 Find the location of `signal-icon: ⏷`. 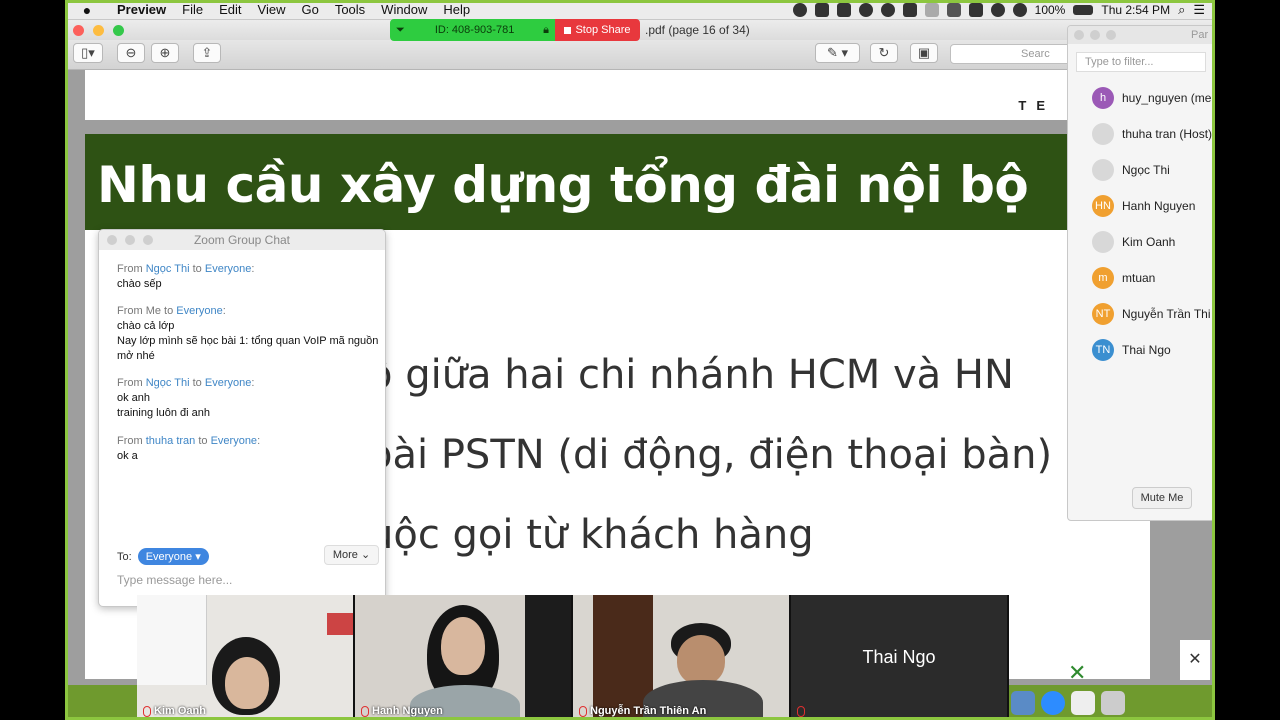

signal-icon: ⏷ is located at coordinates (400, 29).